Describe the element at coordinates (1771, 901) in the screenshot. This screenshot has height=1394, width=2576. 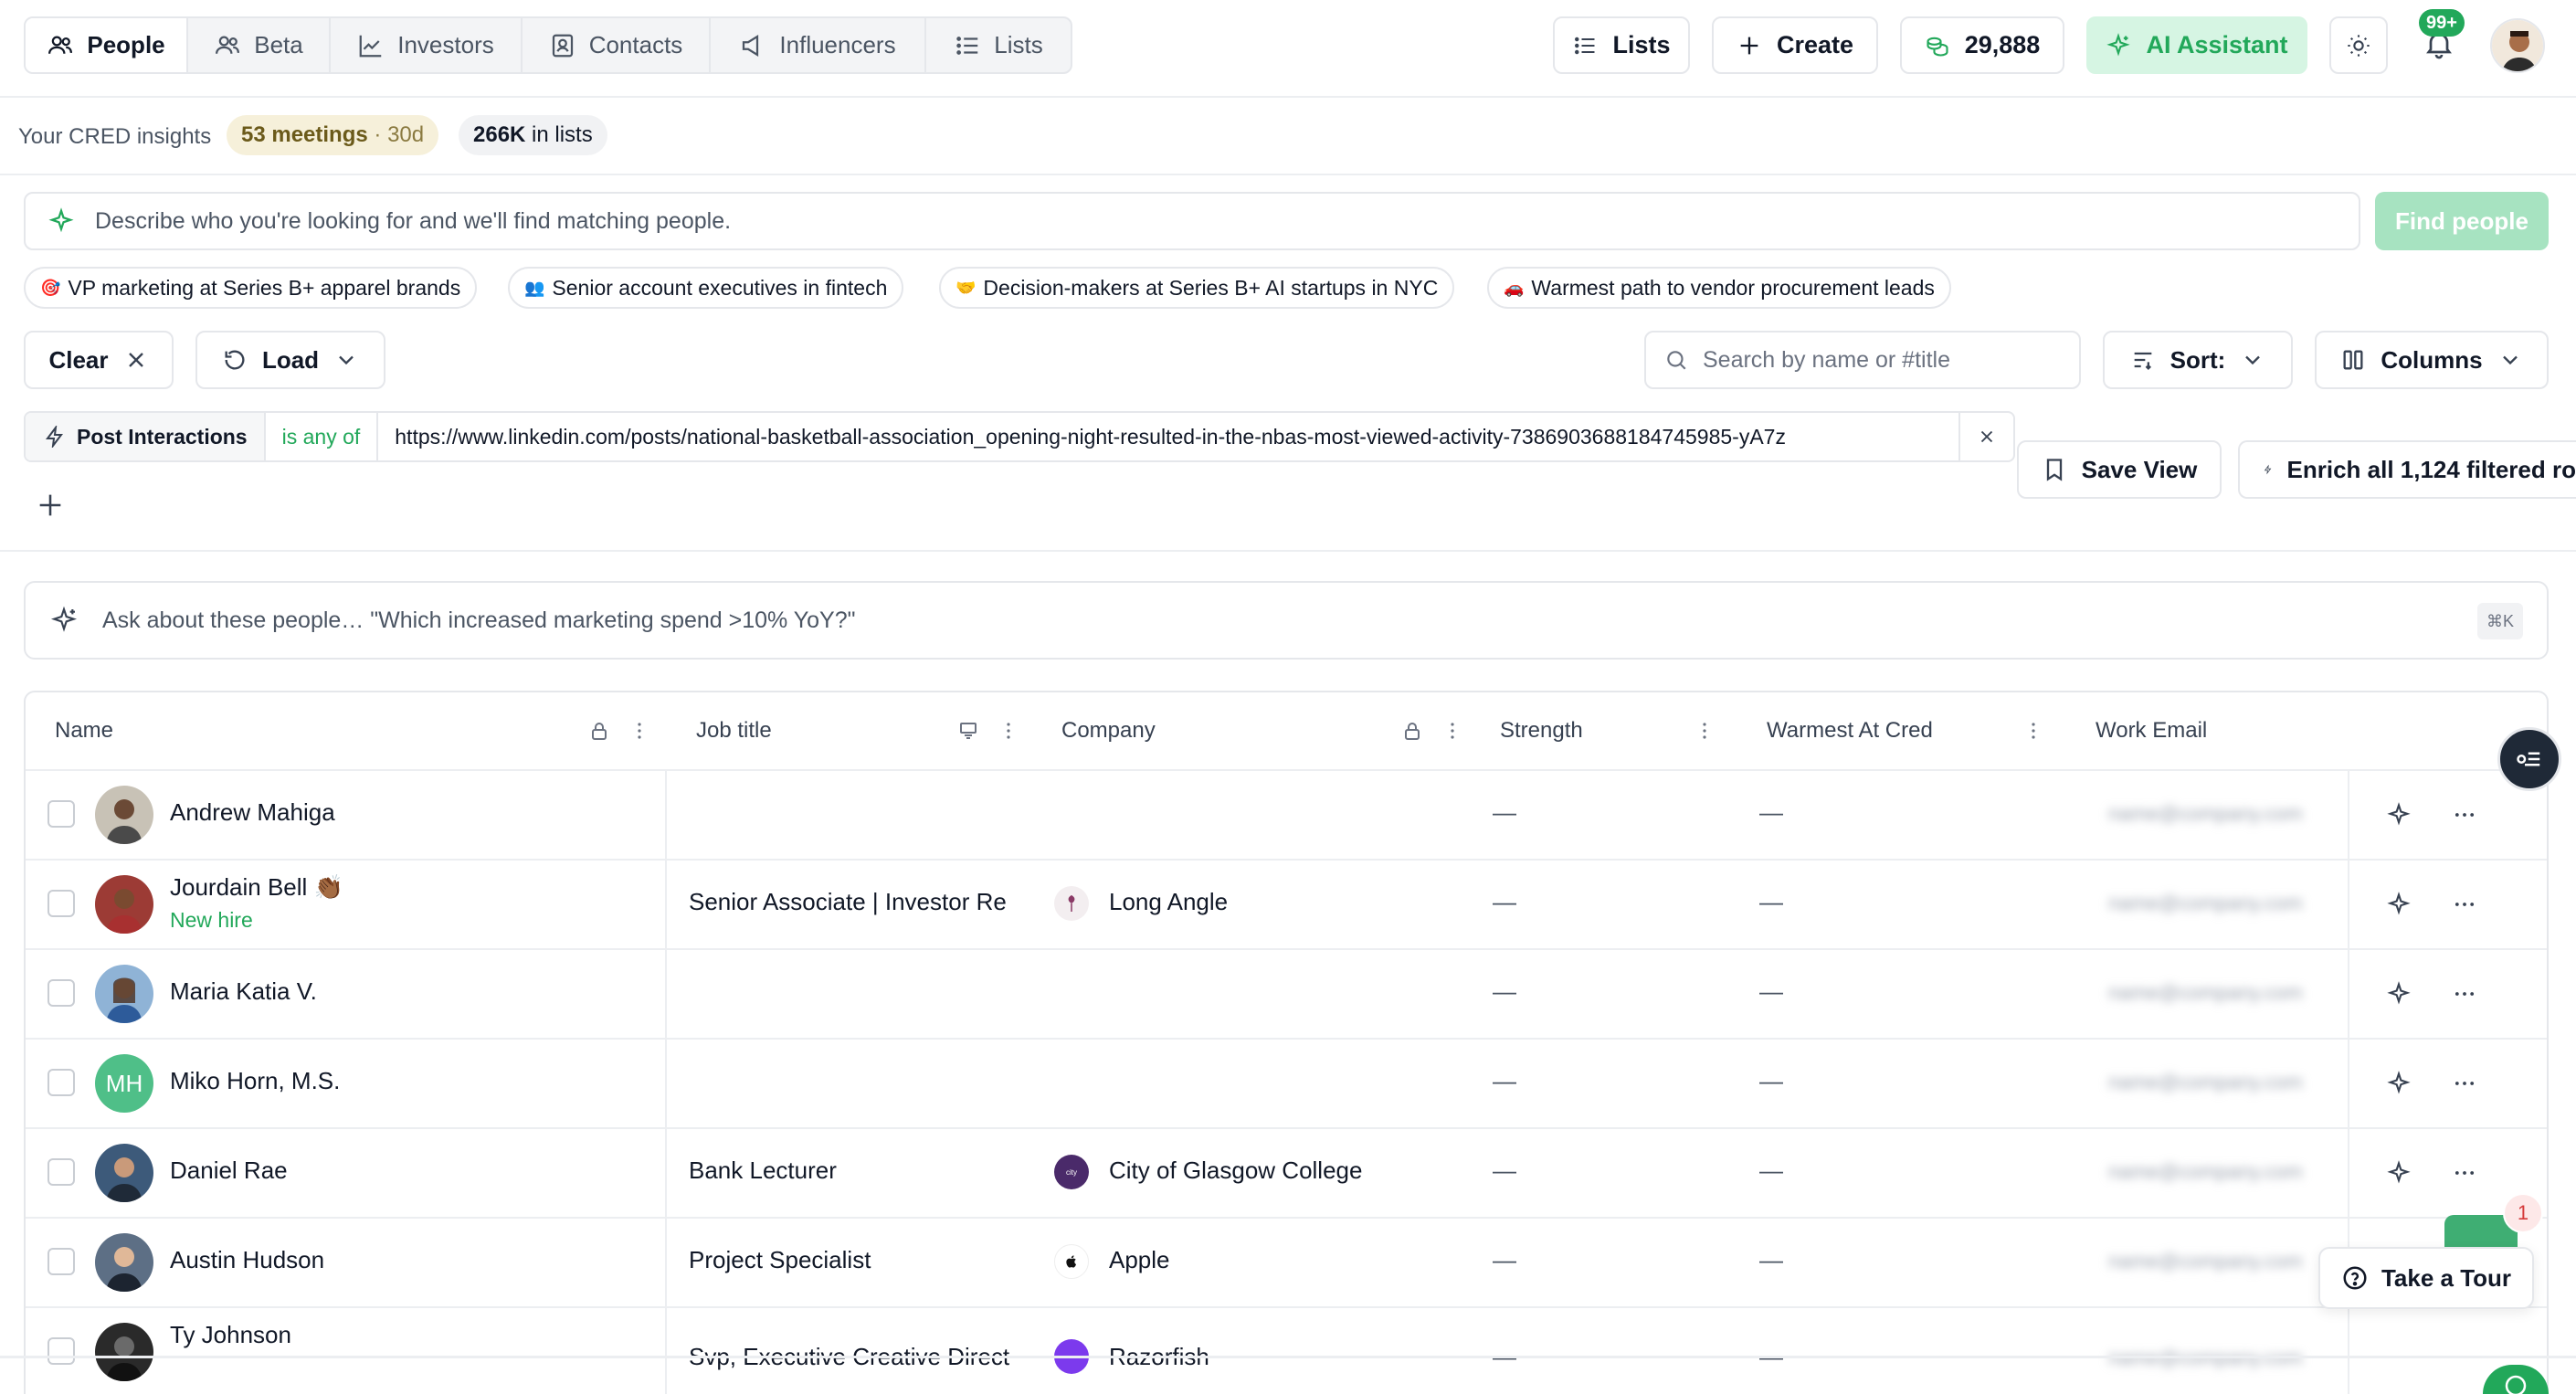
I see `warmest-value: —` at that location.